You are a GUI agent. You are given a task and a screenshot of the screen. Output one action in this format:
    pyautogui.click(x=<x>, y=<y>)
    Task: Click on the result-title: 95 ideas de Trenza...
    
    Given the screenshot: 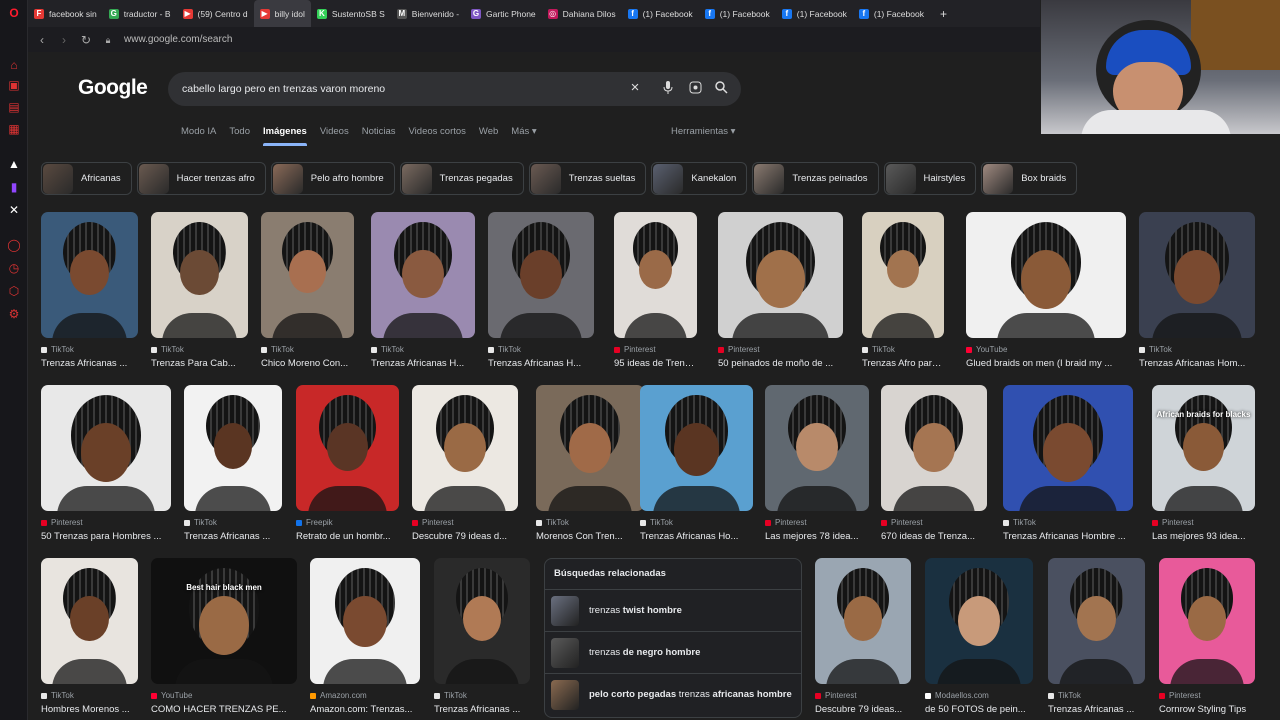 What is the action you would take?
    pyautogui.click(x=655, y=363)
    